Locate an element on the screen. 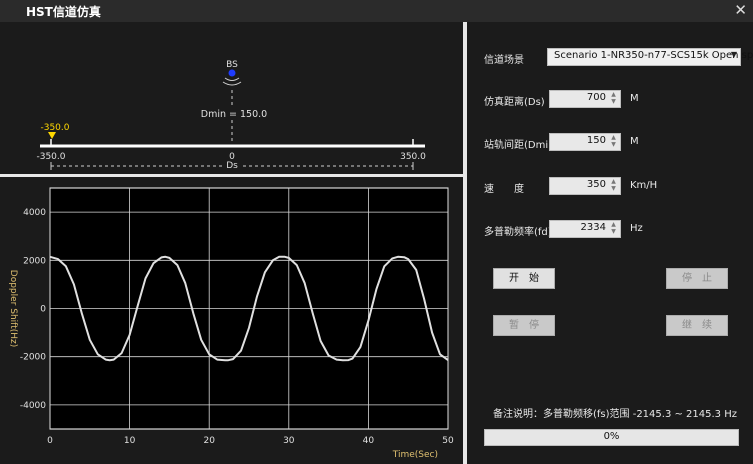 The image size is (753, 464). speed-value: 350 is located at coordinates (596, 184).